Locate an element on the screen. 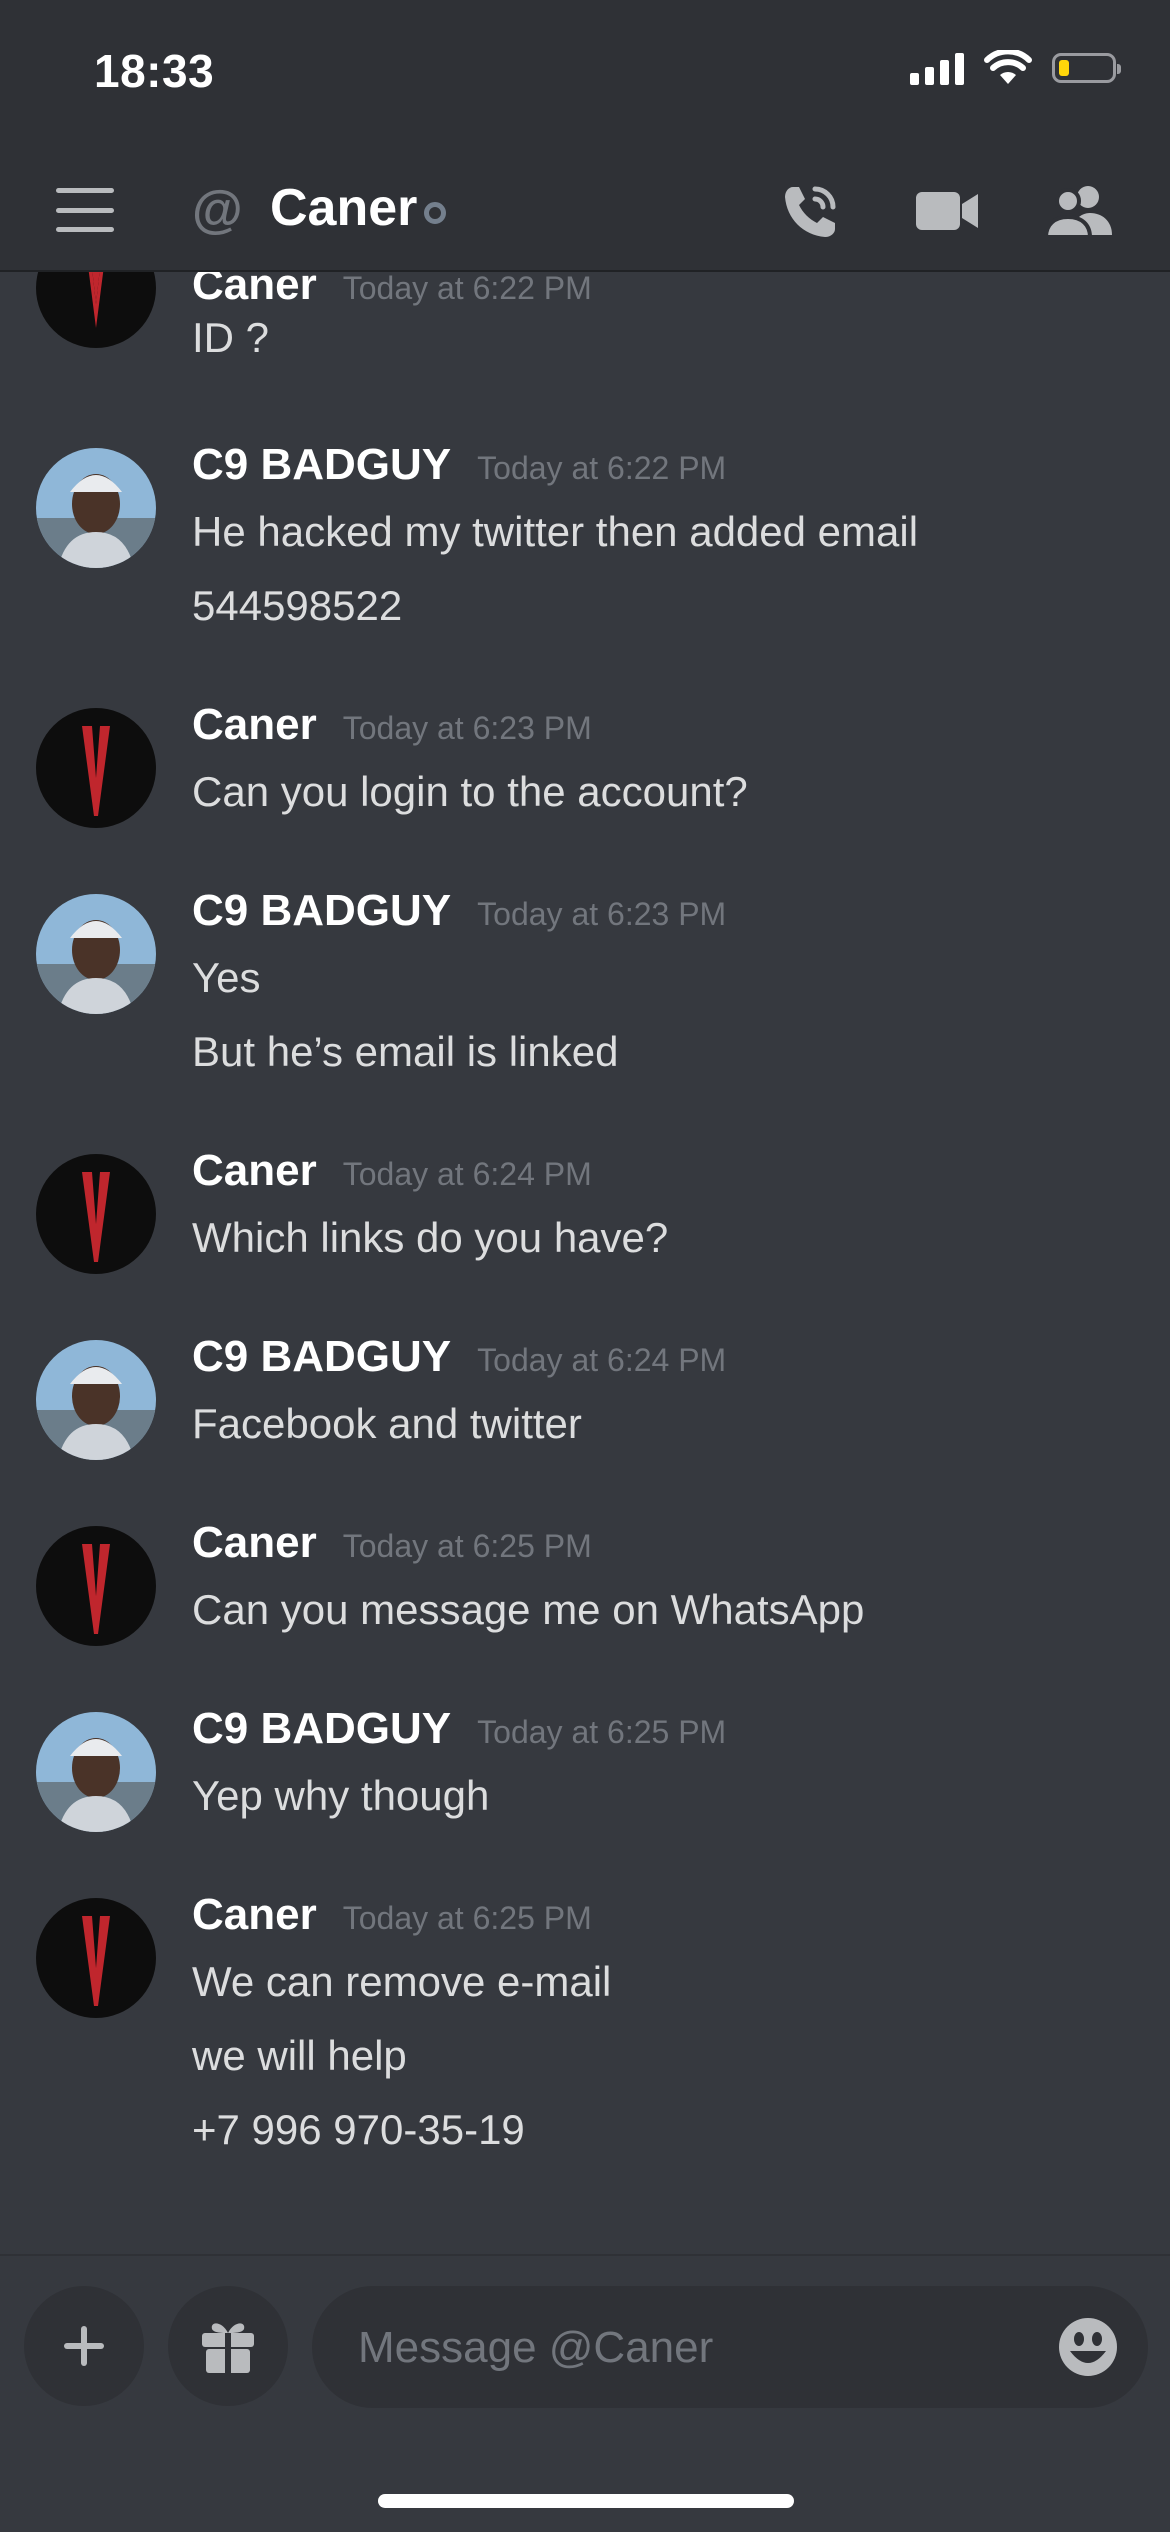 The width and height of the screenshot is (1170, 2532). phone-call-icon is located at coordinates (810, 211).